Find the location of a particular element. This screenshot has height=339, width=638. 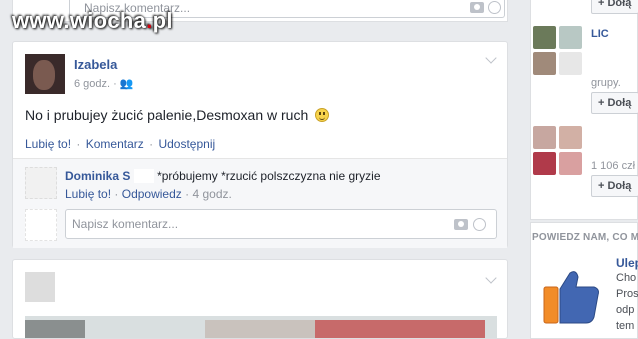

promo-line: Pros is located at coordinates (627, 294).